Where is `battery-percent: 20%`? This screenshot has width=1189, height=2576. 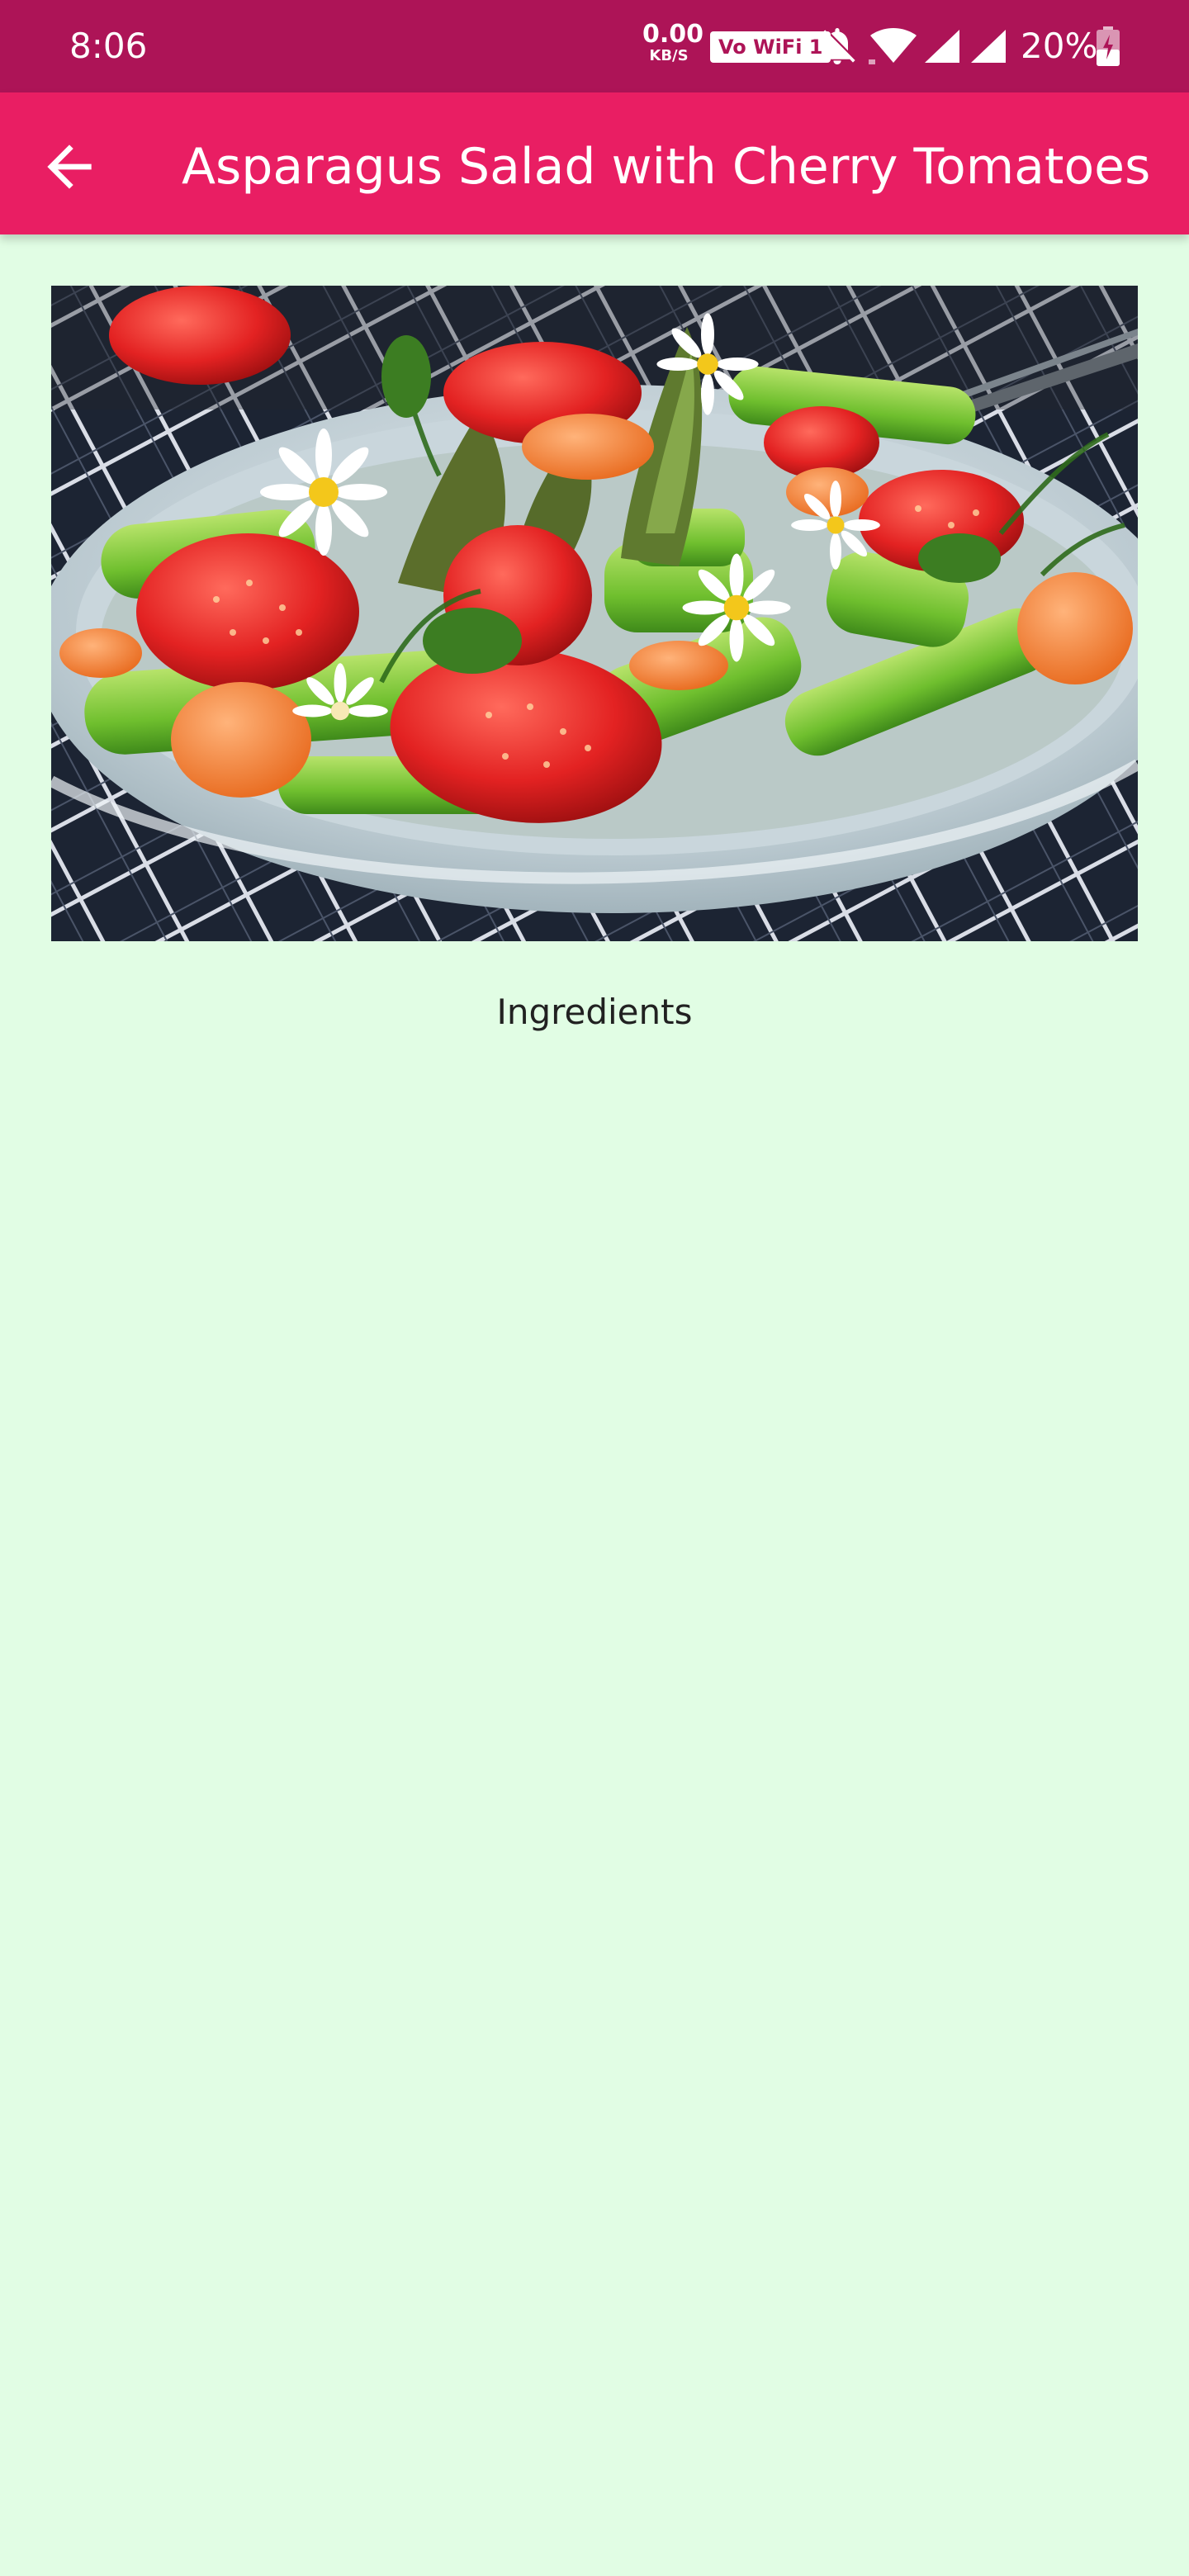 battery-percent: 20% is located at coordinates (1059, 46).